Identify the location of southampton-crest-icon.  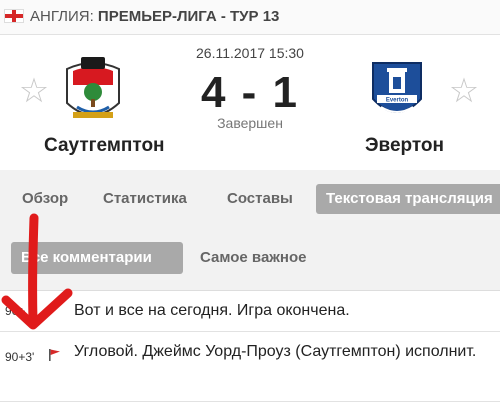
(93, 87).